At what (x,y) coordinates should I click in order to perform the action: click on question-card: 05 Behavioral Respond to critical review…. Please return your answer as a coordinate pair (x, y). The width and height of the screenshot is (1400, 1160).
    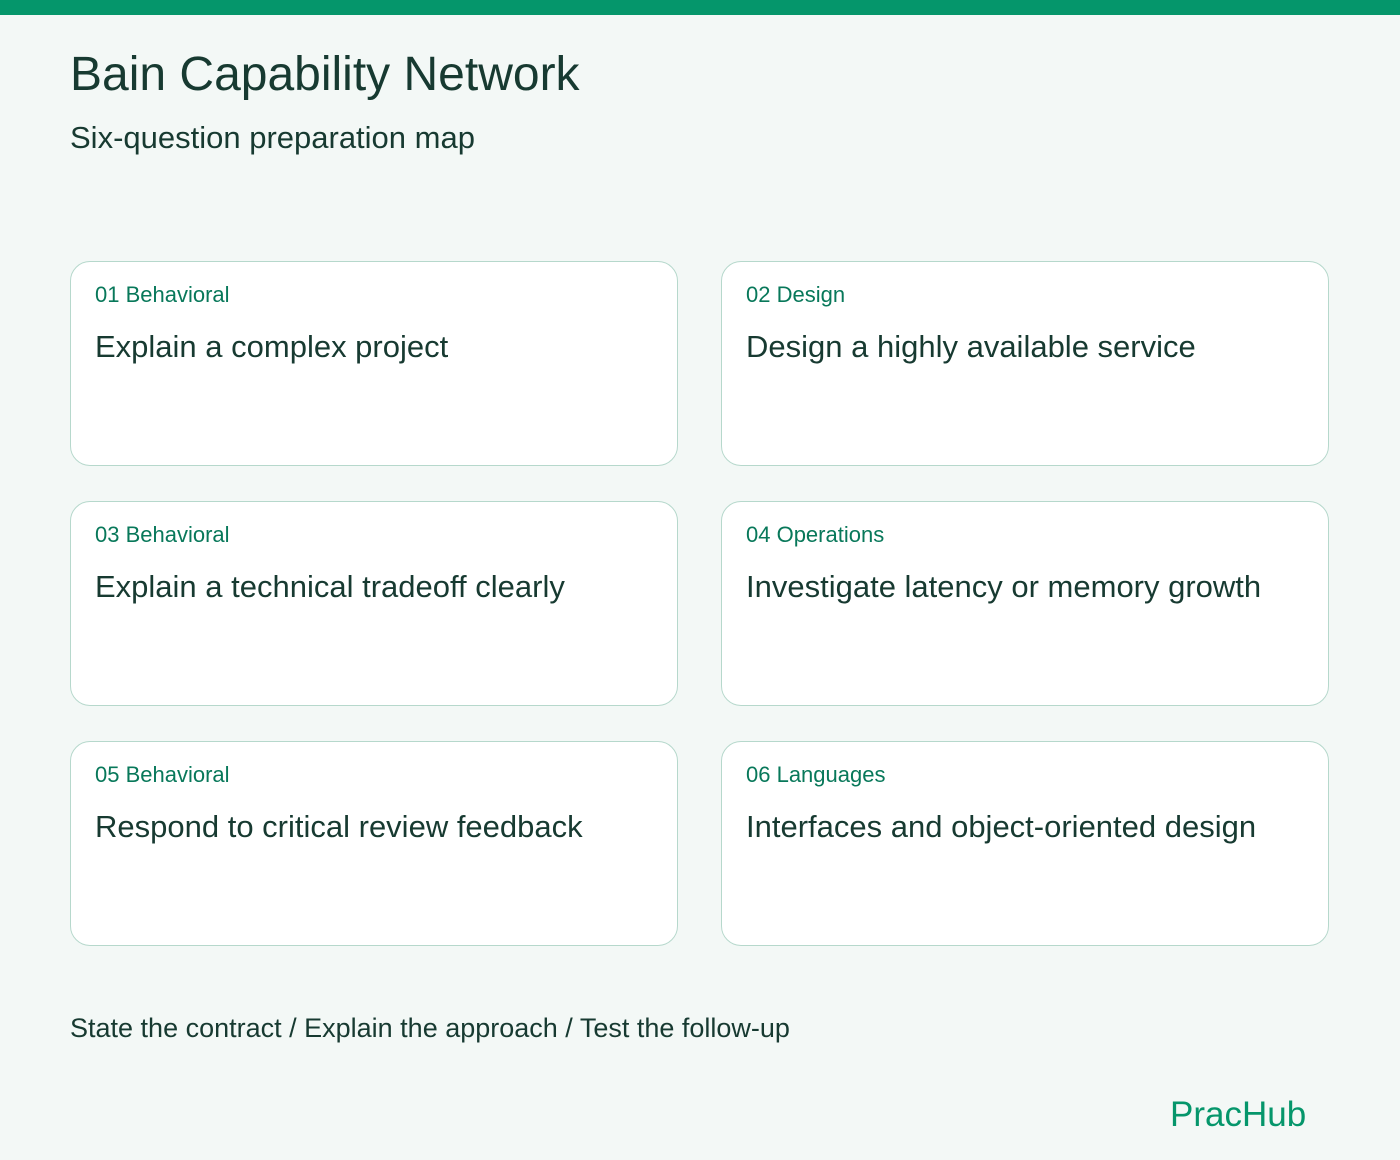
    Looking at the image, I should click on (374, 843).